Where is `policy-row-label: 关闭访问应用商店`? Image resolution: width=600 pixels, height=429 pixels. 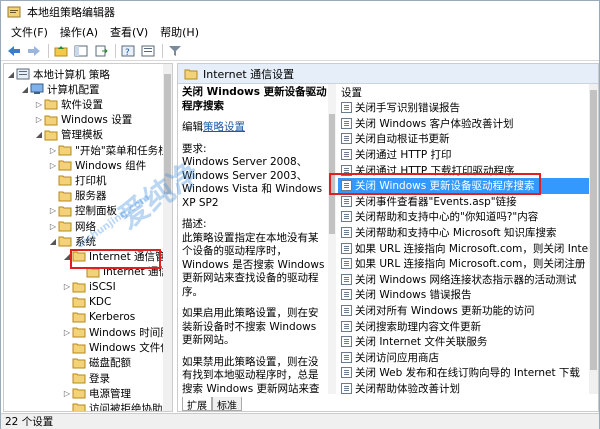
policy-row-label: 关闭访问应用商店 is located at coordinates (397, 357).